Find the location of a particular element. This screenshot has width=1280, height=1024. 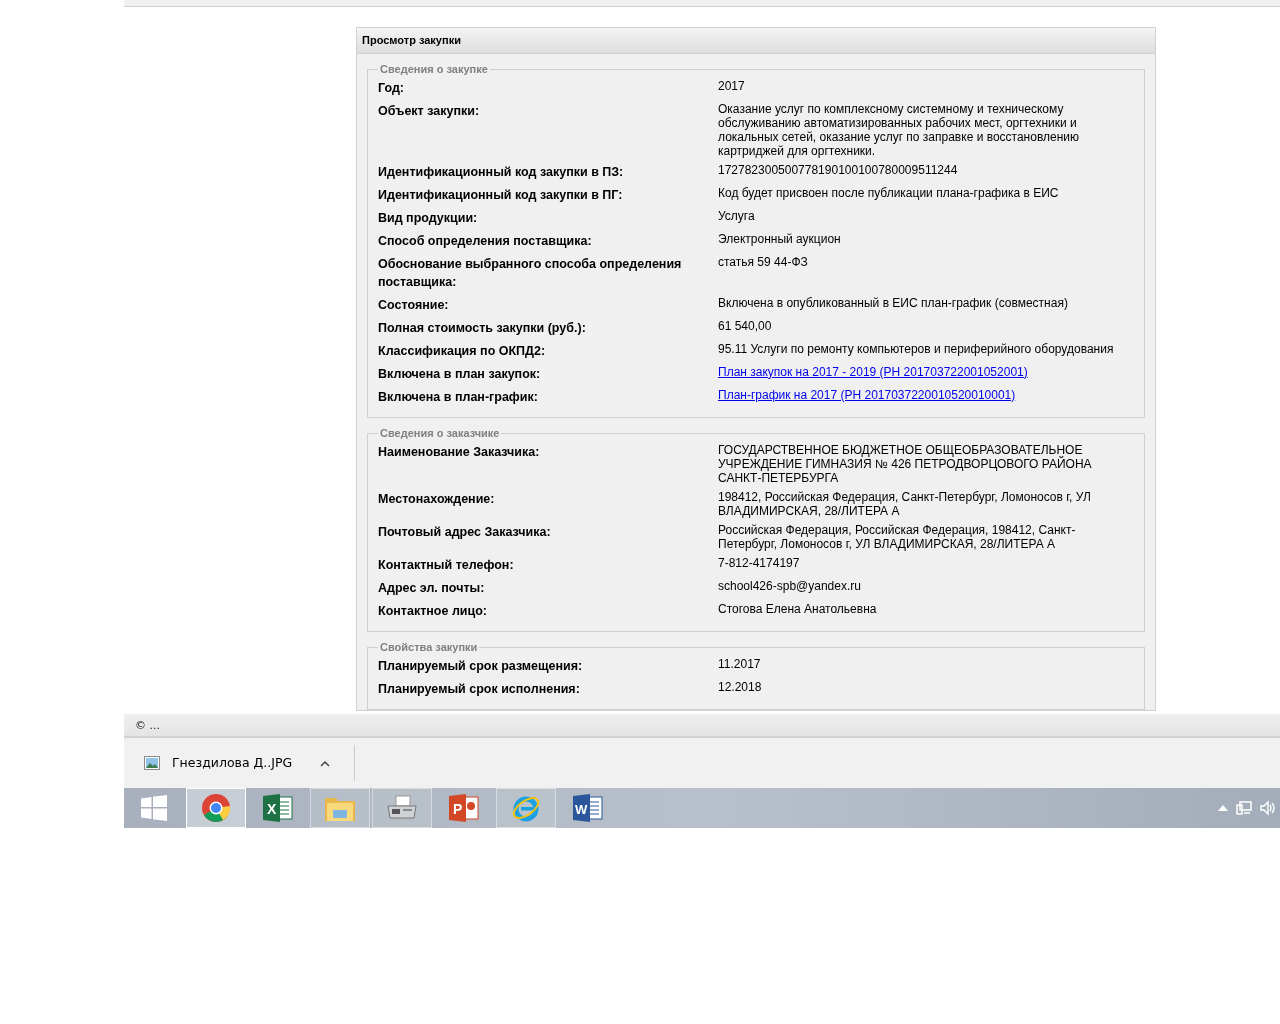

field-label: Включена в план-график: is located at coordinates (458, 397).